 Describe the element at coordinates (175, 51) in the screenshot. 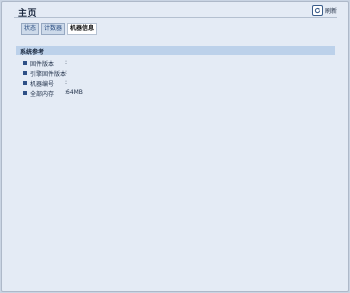

I see `section-header: 系统参考` at that location.